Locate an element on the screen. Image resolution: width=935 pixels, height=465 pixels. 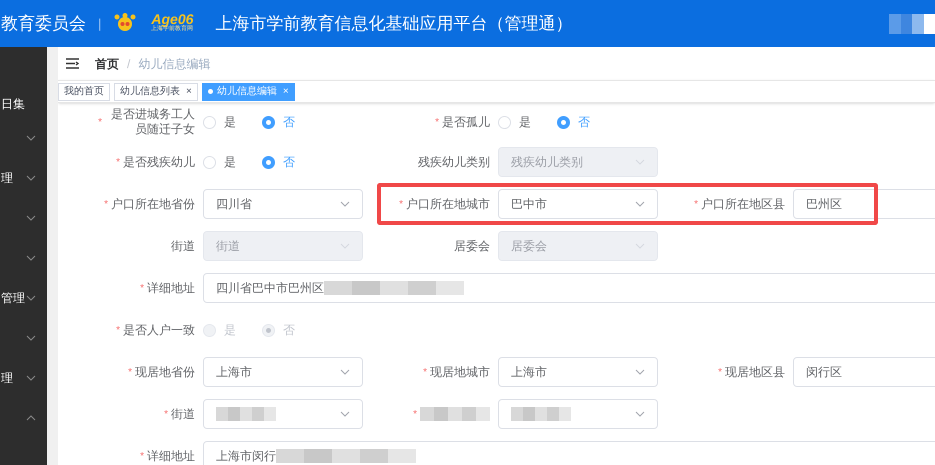
platform-title: 上海市学前教育信息化基础应用平台（管理通） is located at coordinates (393, 23).